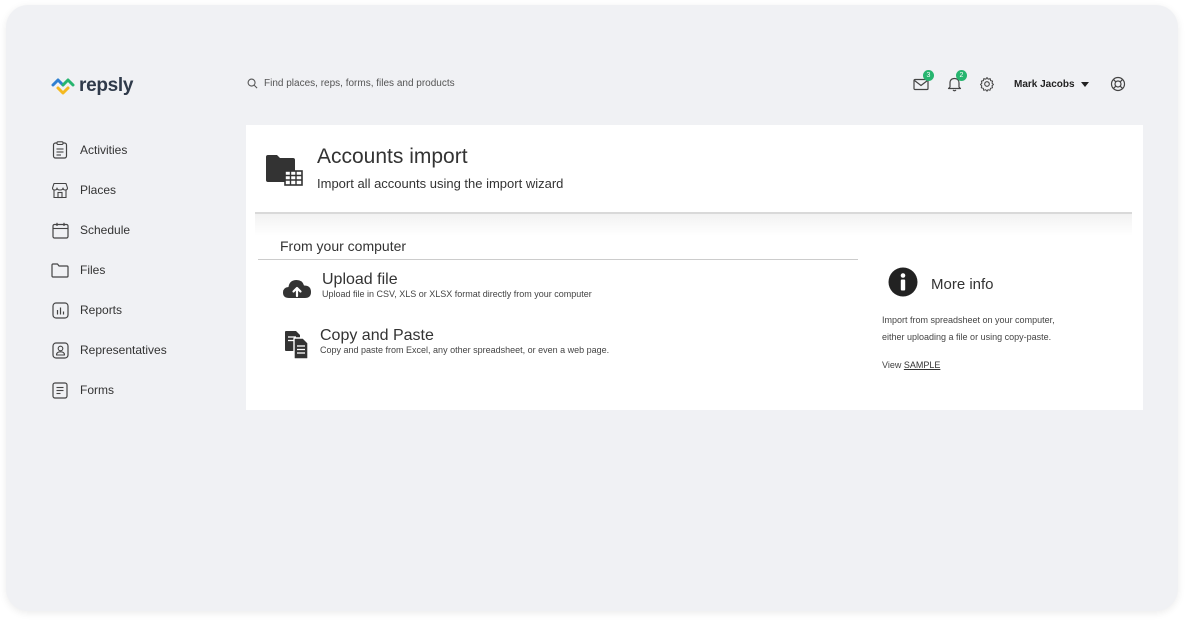  What do you see at coordinates (60, 310) in the screenshot?
I see `chart-icon` at bounding box center [60, 310].